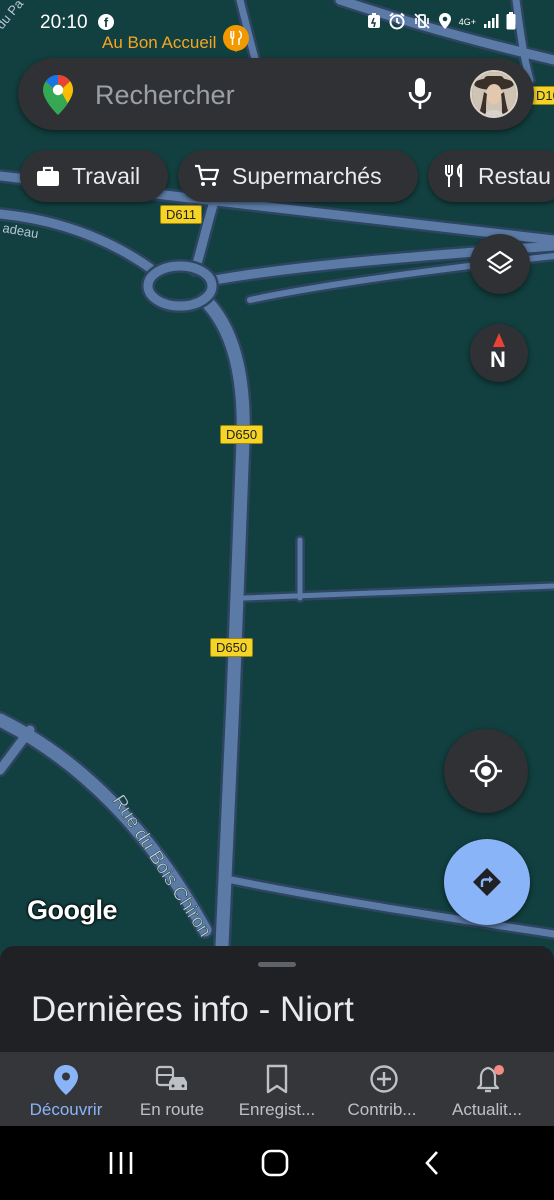  What do you see at coordinates (491, 22) in the screenshot?
I see `signal-icon` at bounding box center [491, 22].